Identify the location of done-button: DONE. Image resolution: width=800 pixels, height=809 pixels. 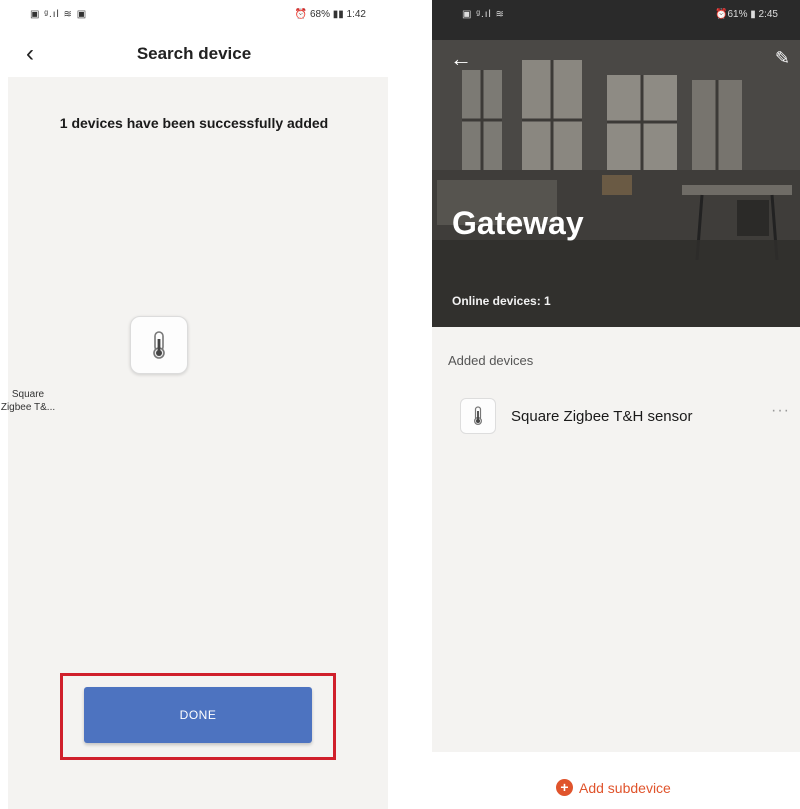
(198, 715).